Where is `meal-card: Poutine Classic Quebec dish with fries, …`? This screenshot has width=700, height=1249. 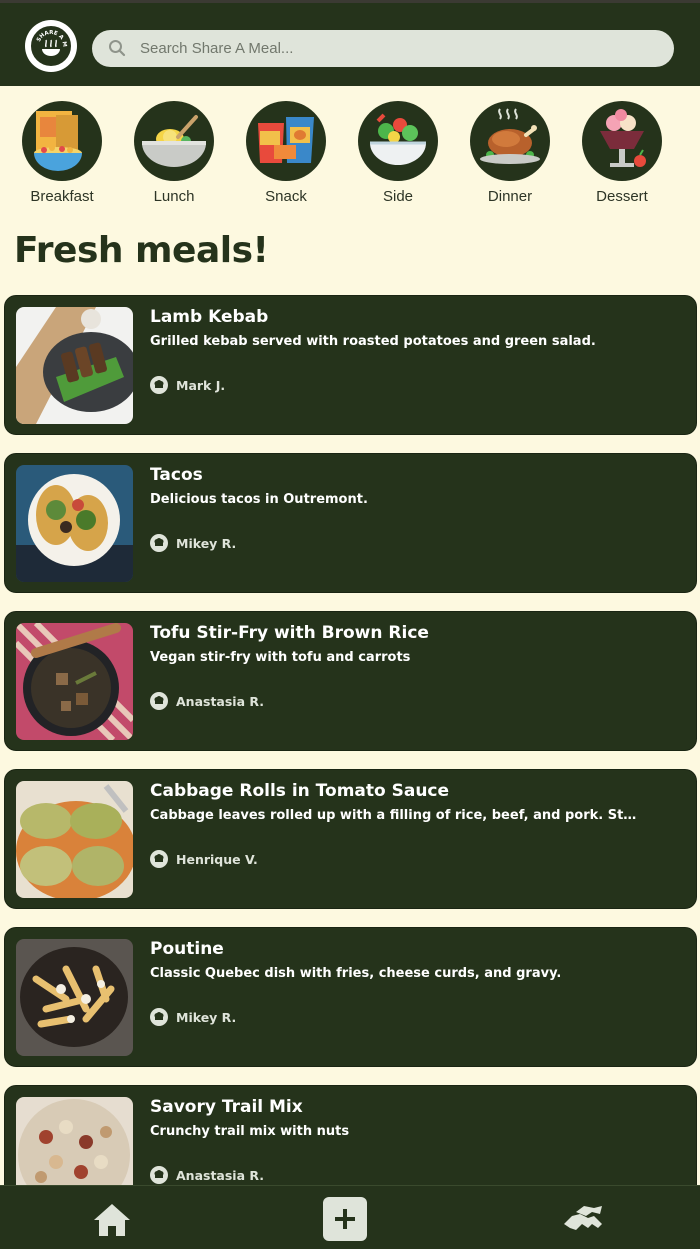
meal-card: Poutine Classic Quebec dish with fries, … is located at coordinates (350, 997).